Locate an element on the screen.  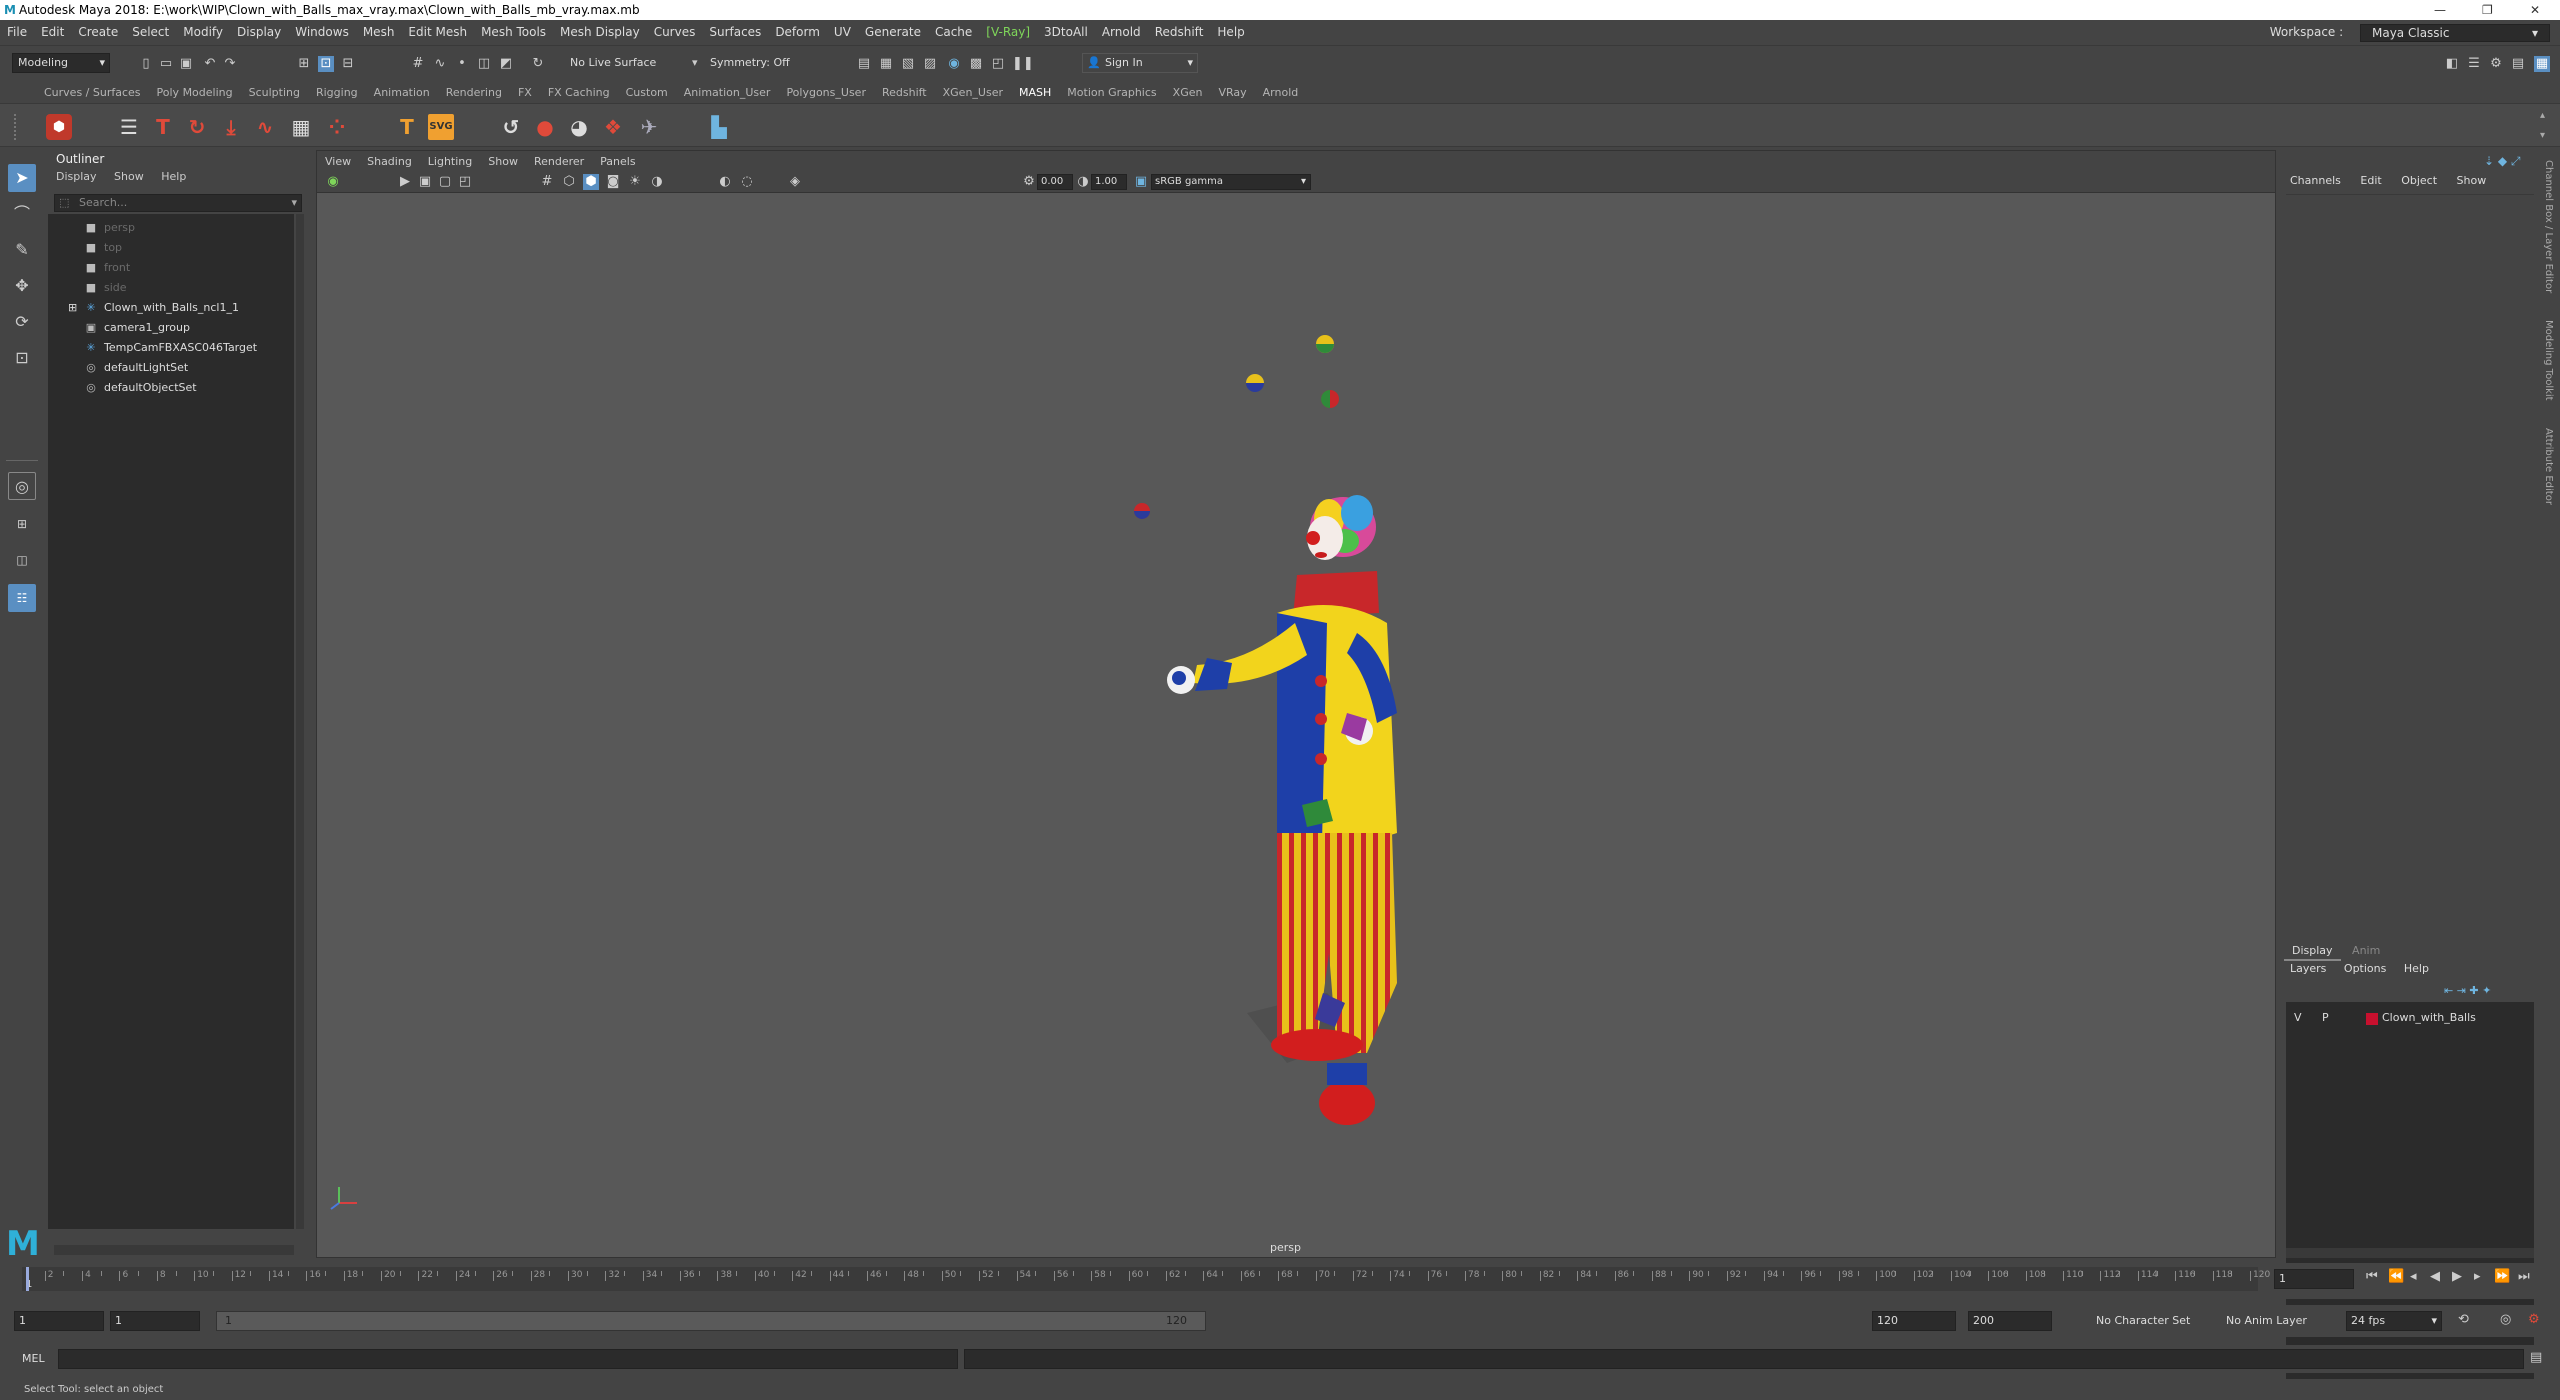
tool-settings-icon: ⚙ is located at coordinates (2496, 64).